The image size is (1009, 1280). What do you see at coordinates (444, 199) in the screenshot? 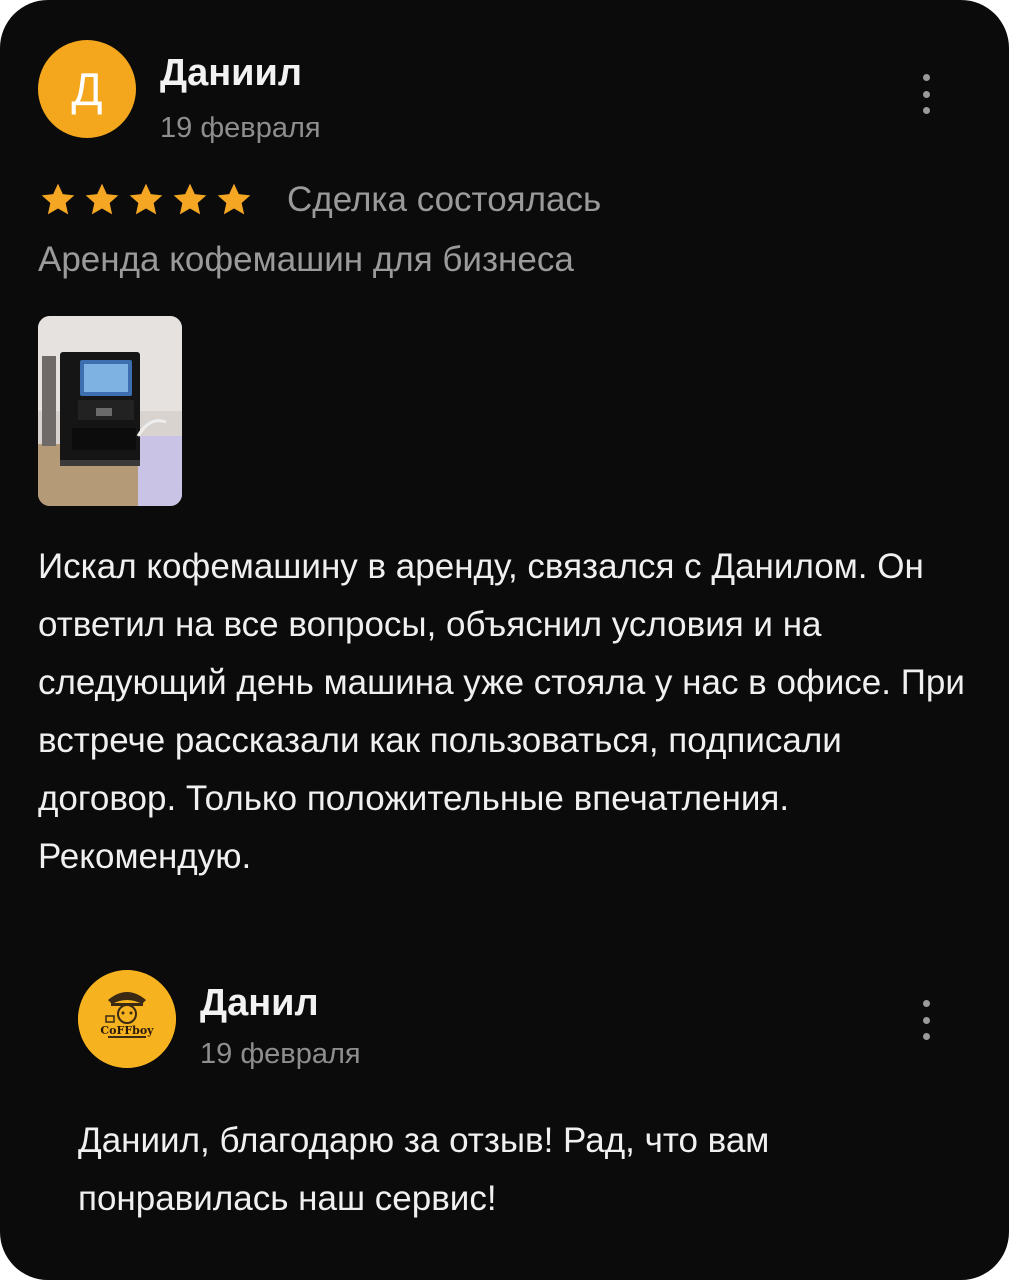
I see `deal-status: Сделка состоялась` at bounding box center [444, 199].